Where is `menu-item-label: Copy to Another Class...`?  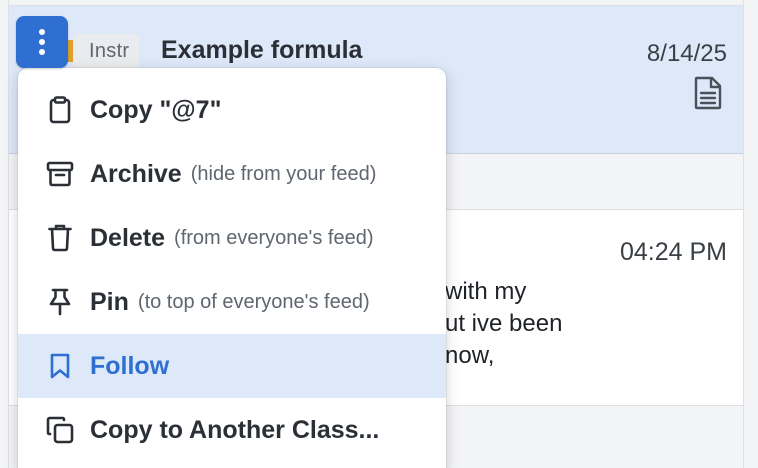 menu-item-label: Copy to Another Class... is located at coordinates (235, 429).